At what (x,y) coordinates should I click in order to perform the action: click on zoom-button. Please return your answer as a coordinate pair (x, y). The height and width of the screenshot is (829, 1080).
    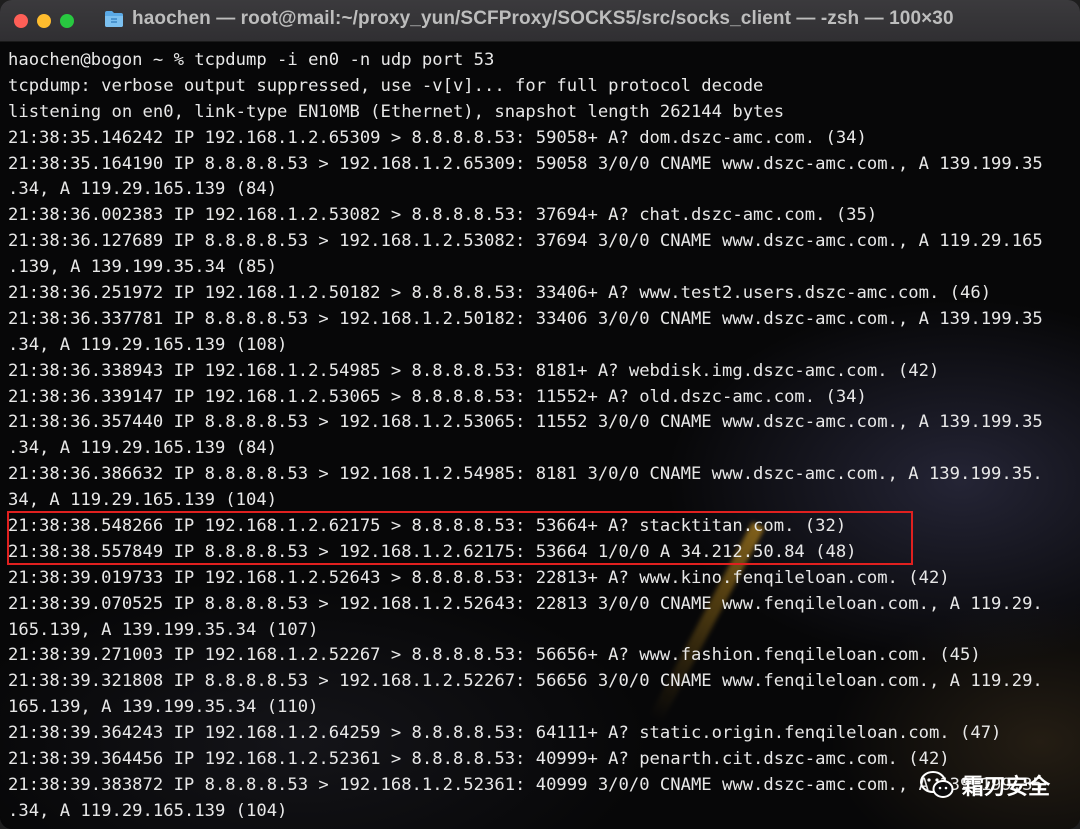
    Looking at the image, I should click on (67, 20).